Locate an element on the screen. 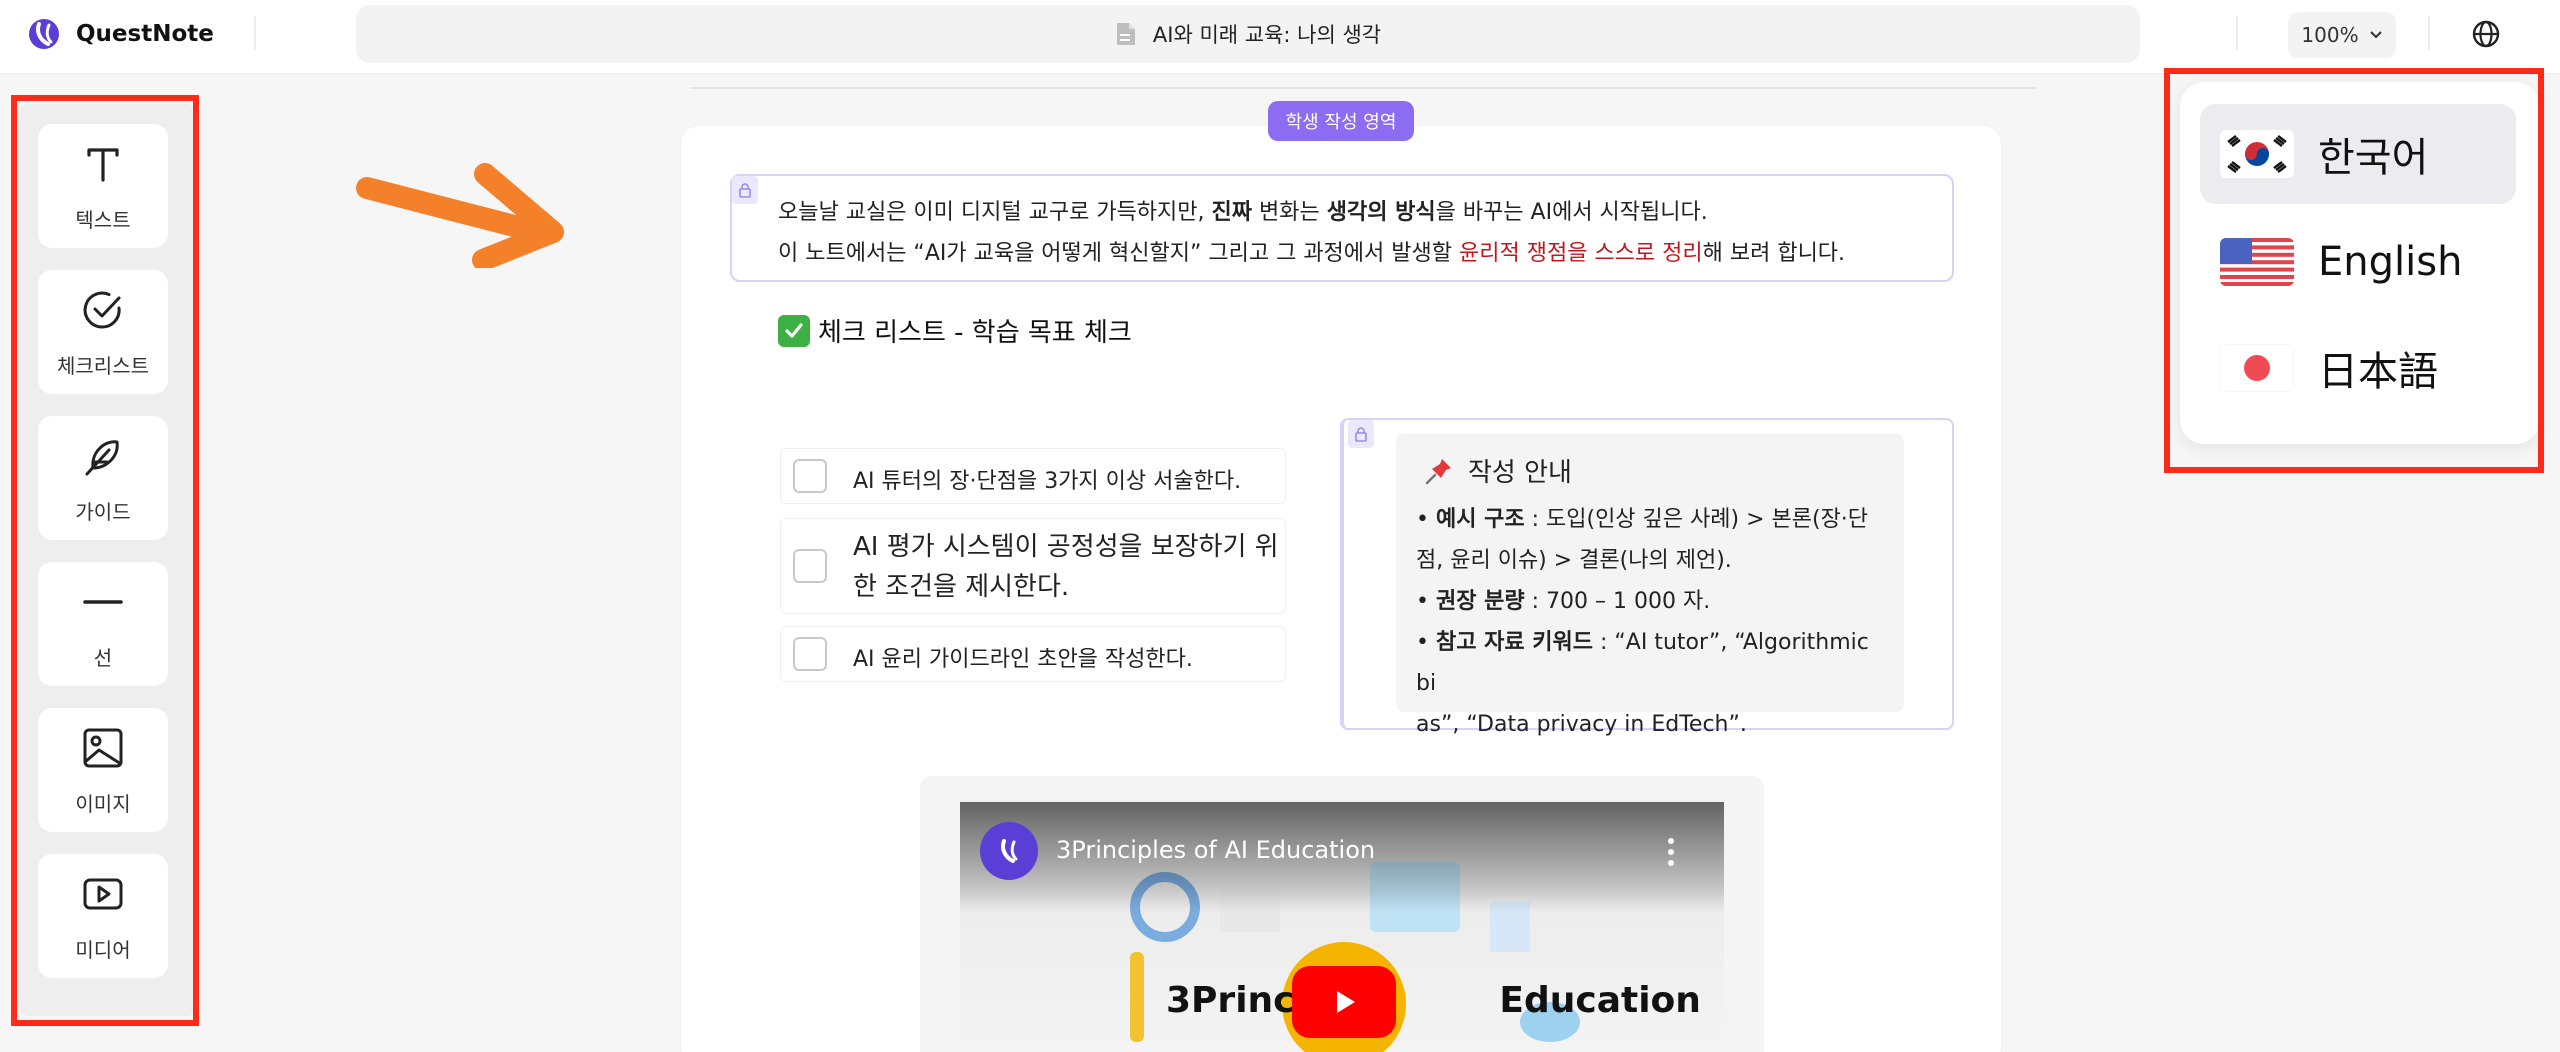  guide-line: • 권장 분량 : 700 – 1 000 자. is located at coordinates (1563, 601).